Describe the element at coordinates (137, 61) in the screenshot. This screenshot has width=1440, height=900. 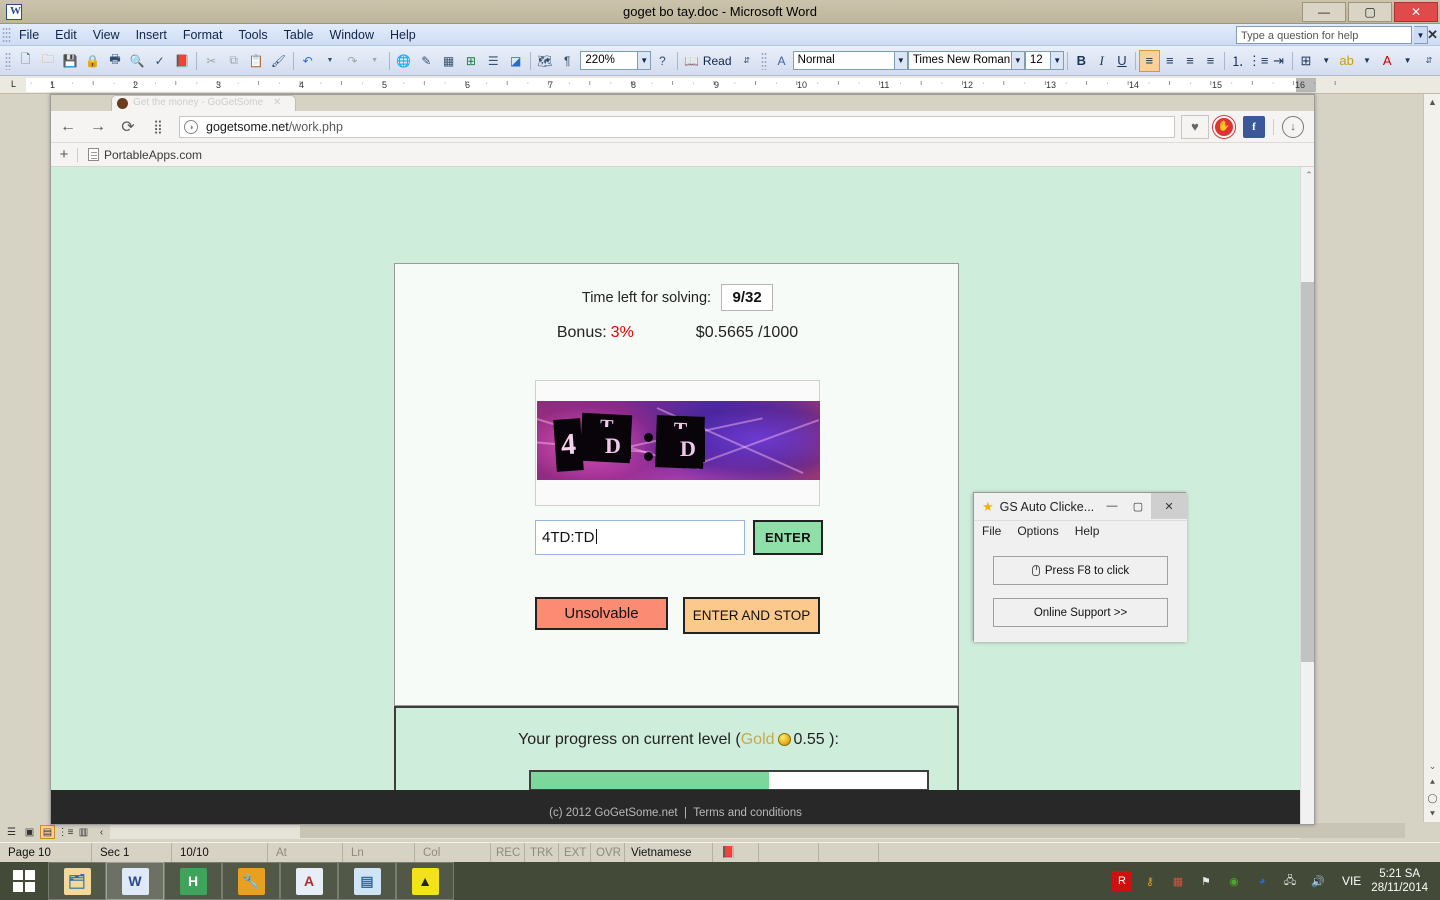
I see `print-preview-icon: 🔍` at that location.